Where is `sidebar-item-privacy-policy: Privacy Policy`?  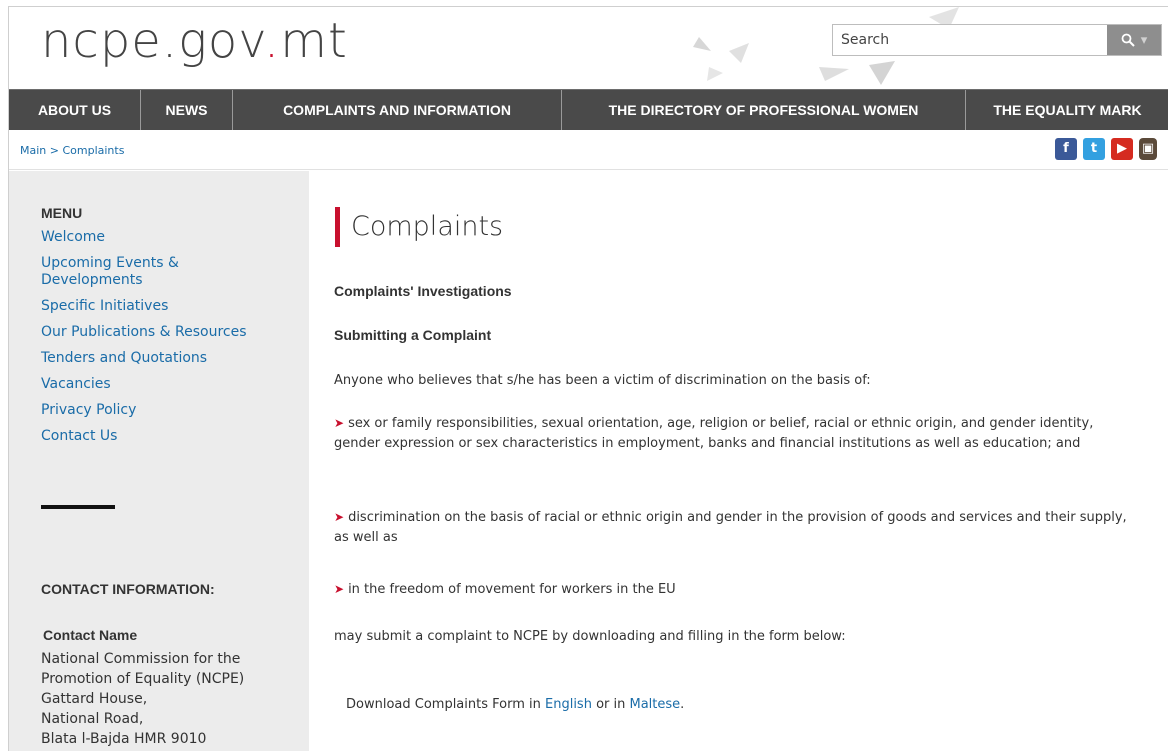 sidebar-item-privacy-policy: Privacy Policy is located at coordinates (161, 410).